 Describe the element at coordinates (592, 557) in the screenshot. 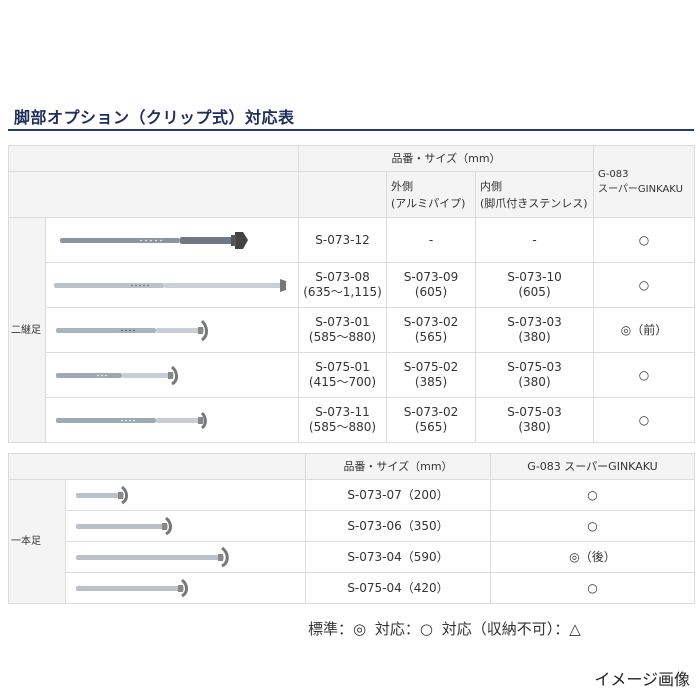

I see `compat-cell: ◎（後）` at that location.